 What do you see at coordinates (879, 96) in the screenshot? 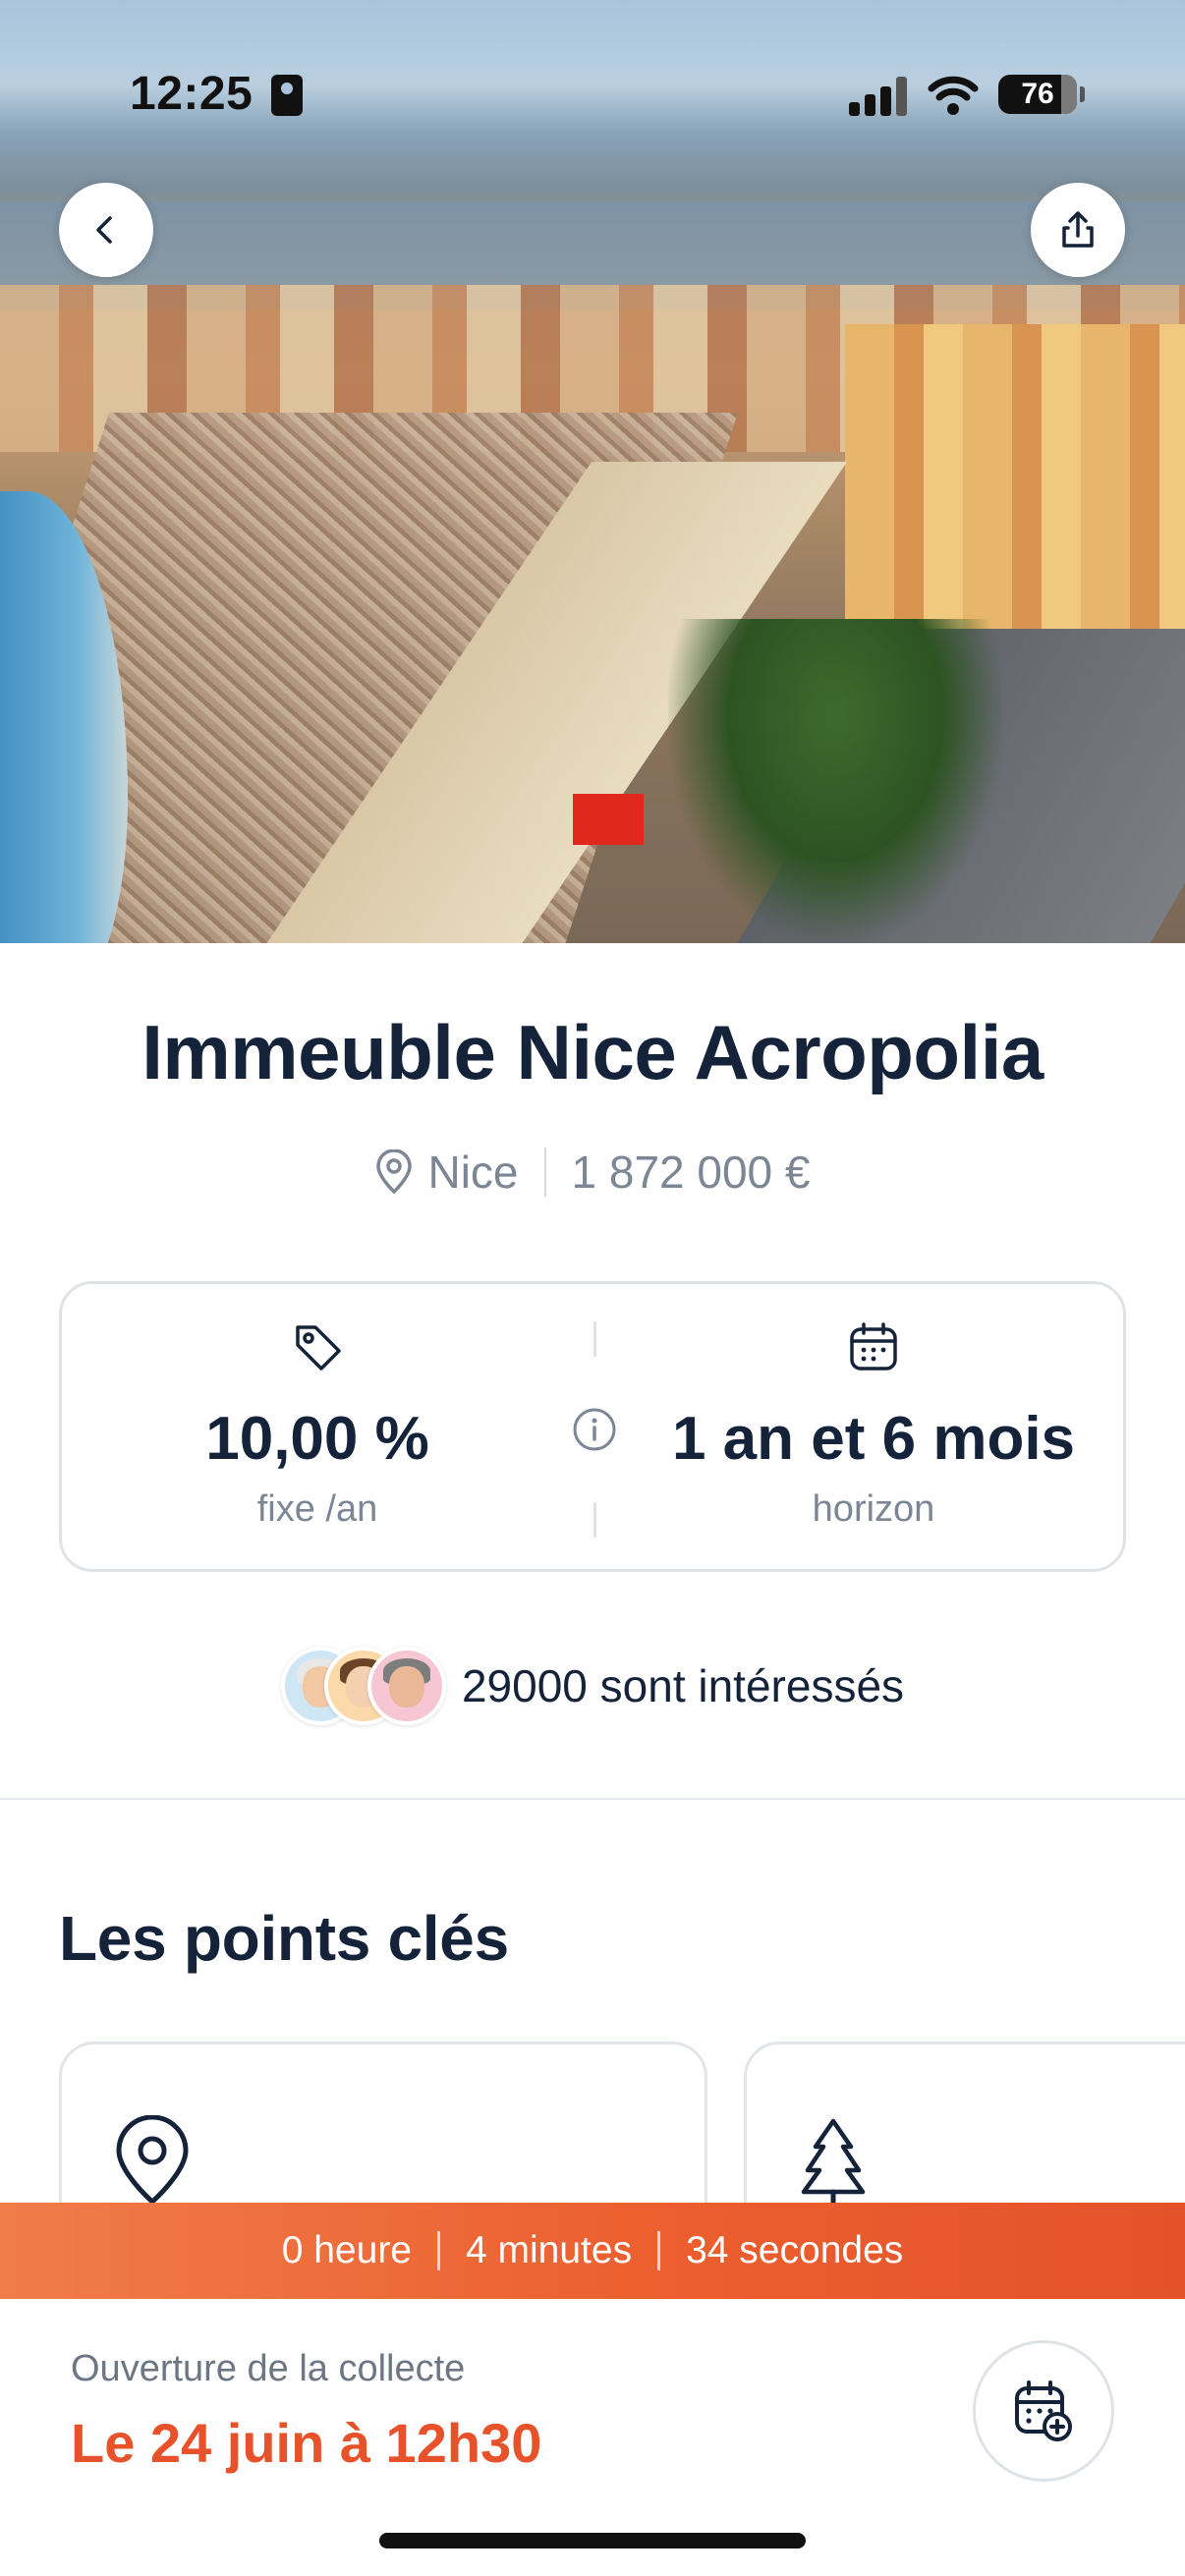
I see `cellular-signal-icon` at bounding box center [879, 96].